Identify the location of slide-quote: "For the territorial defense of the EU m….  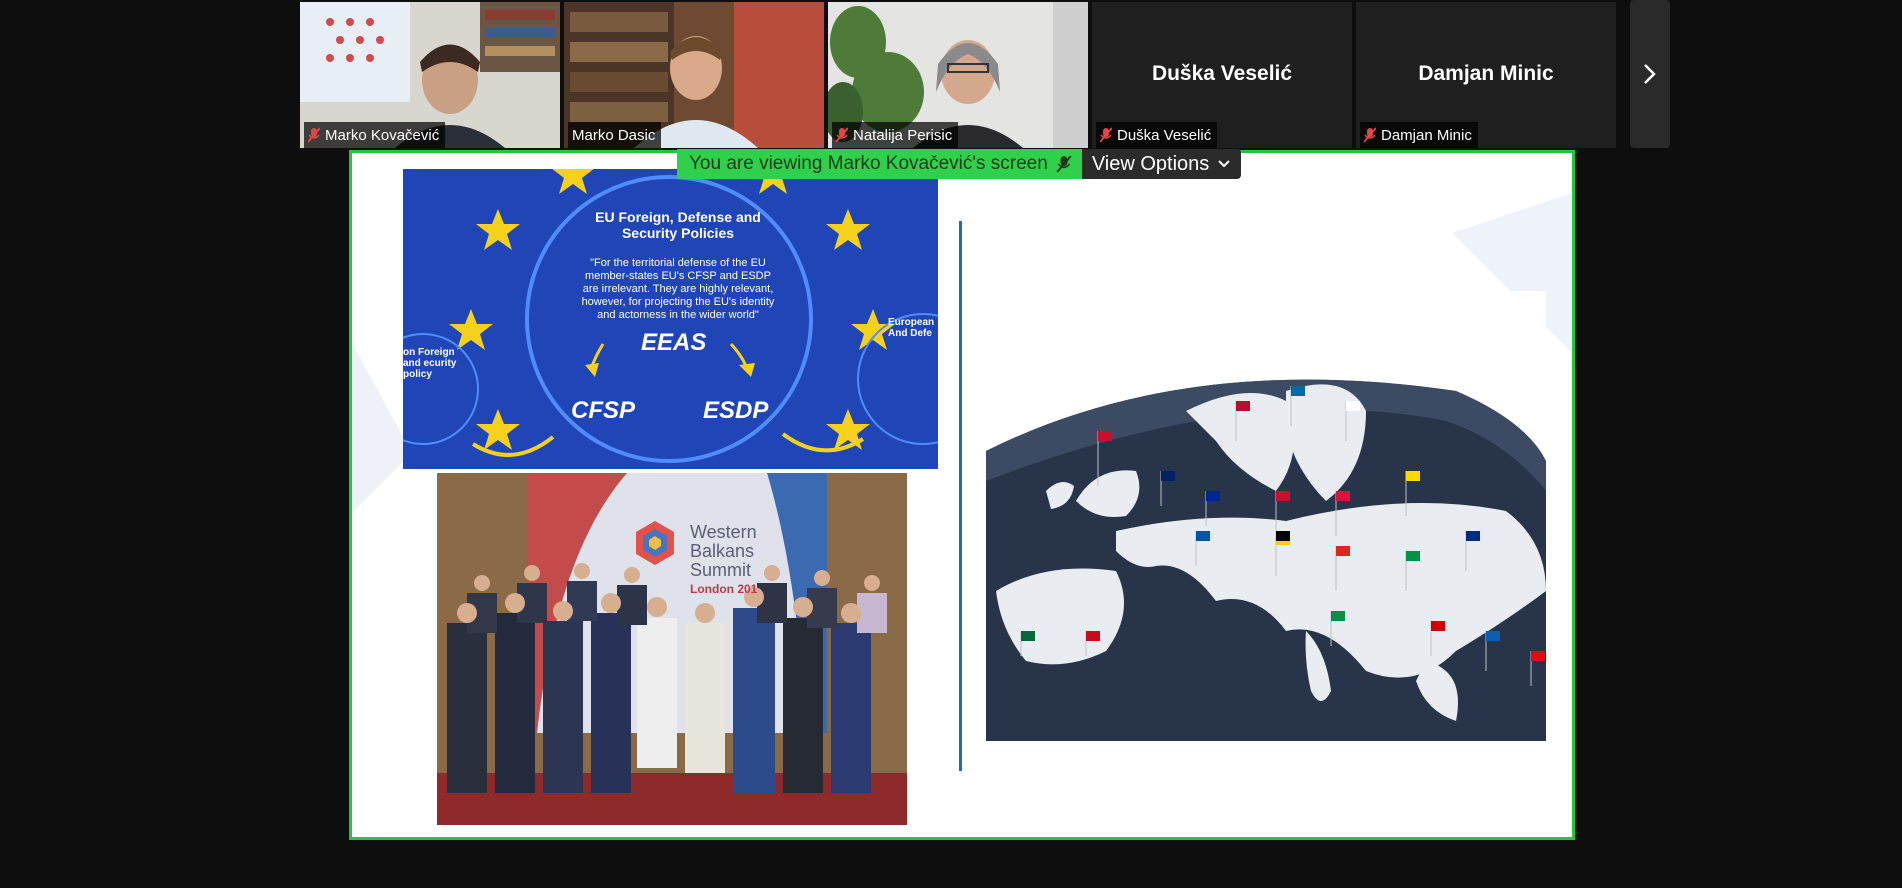
(678, 289).